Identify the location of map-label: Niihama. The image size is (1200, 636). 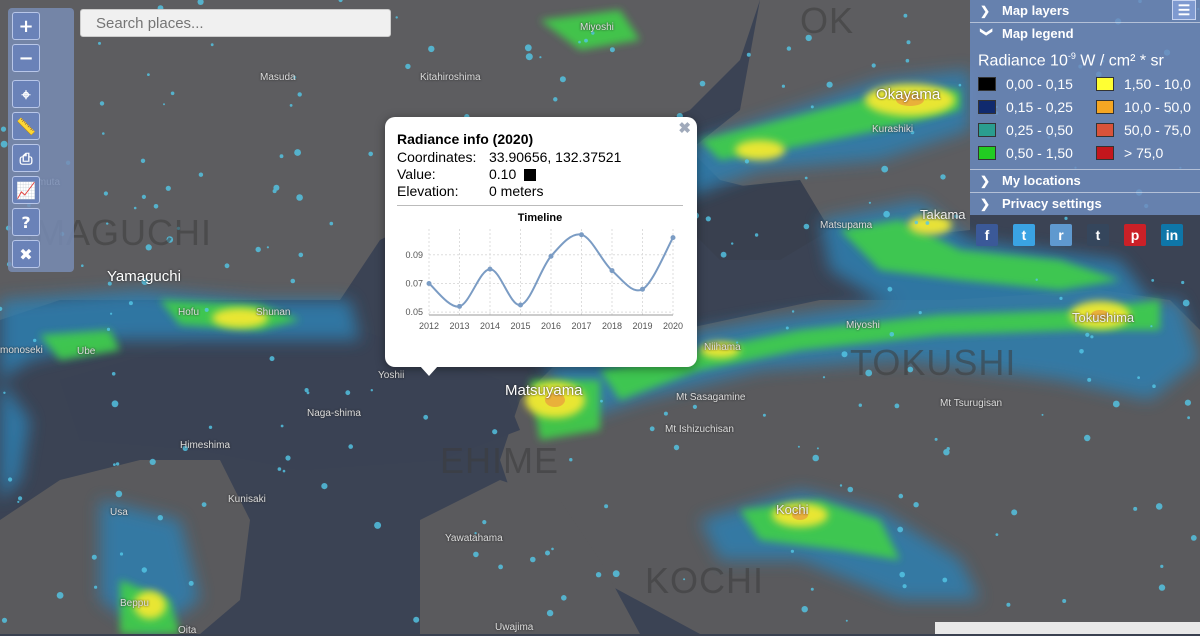
(722, 347).